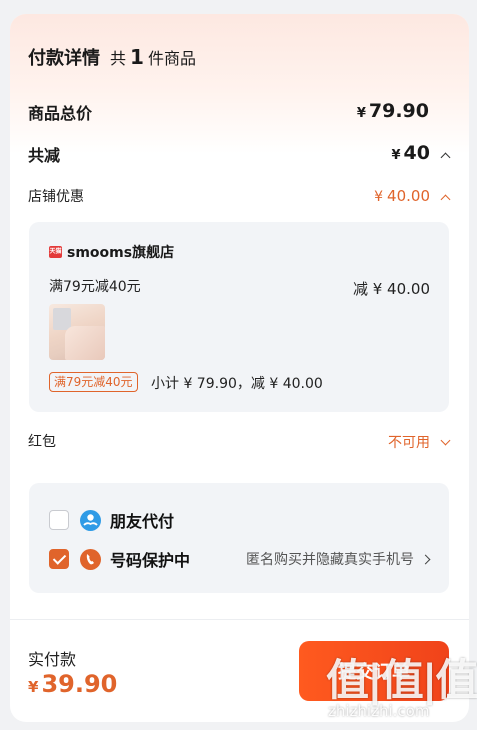  I want to click on pay-currency: ¥, so click(33, 687).